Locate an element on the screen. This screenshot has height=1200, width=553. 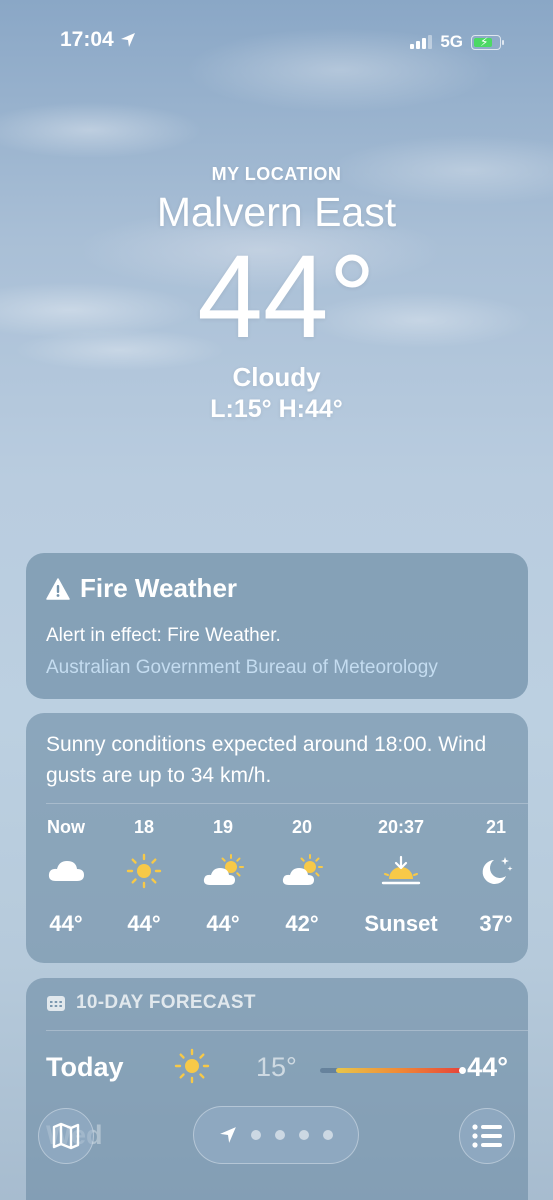
fire-weather-alert-card: Fire Weather Alert in effect is located at coordinates (277, 626).